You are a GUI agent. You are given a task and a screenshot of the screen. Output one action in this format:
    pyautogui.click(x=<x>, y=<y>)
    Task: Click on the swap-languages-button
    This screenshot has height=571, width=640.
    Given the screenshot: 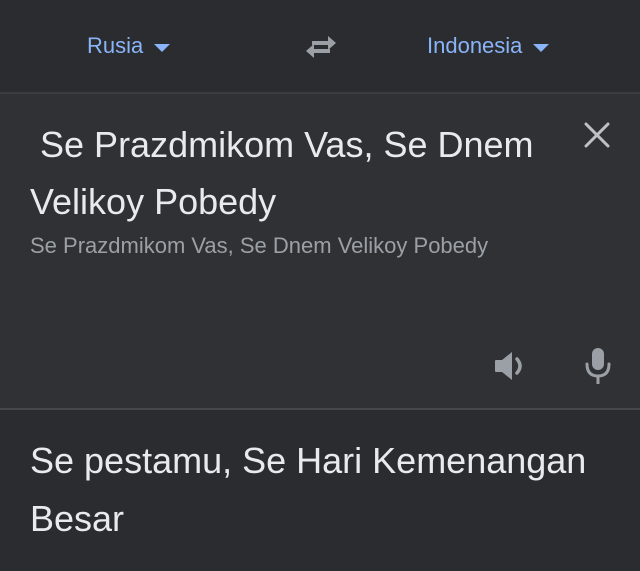 What is the action you would take?
    pyautogui.click(x=321, y=47)
    